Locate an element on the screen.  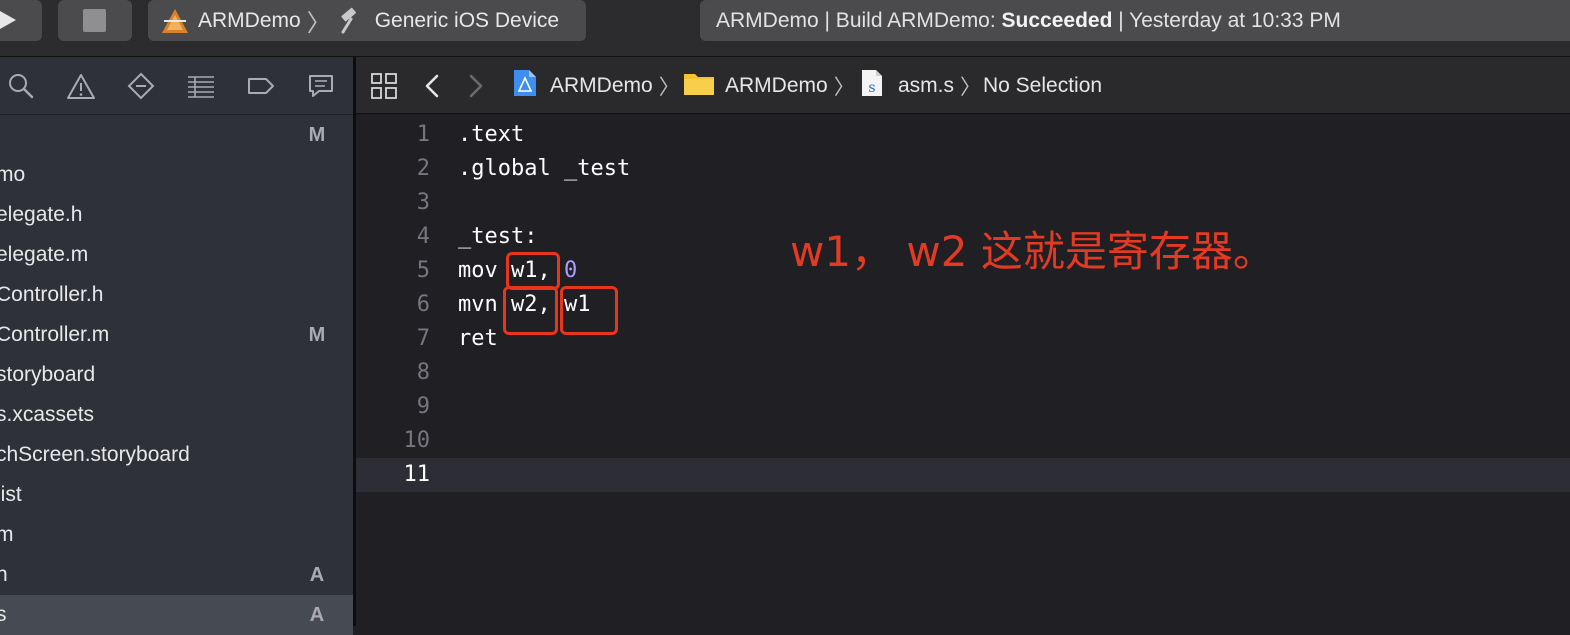
stop-icon is located at coordinates (94, 20).